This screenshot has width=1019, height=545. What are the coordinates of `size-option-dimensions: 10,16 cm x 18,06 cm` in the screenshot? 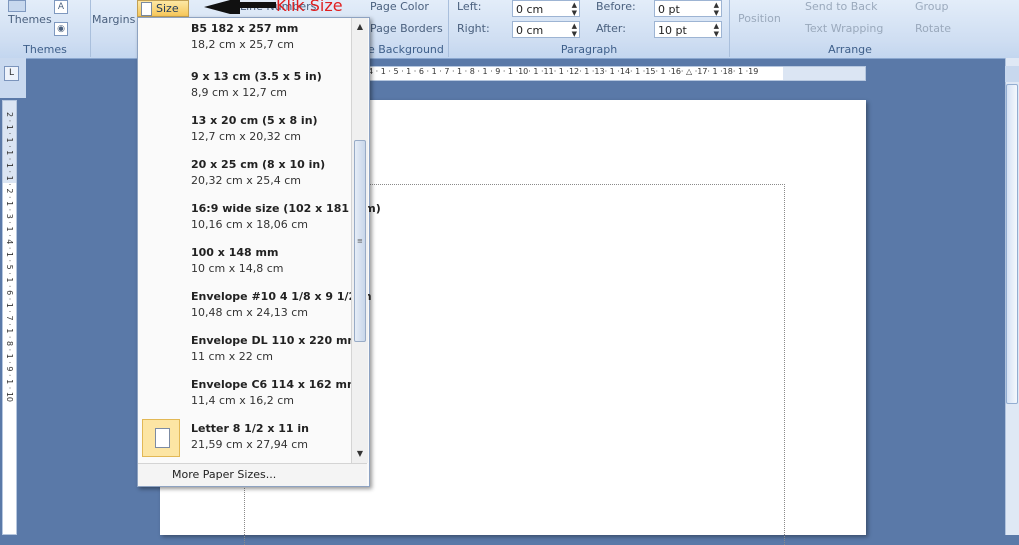 It's located at (250, 224).